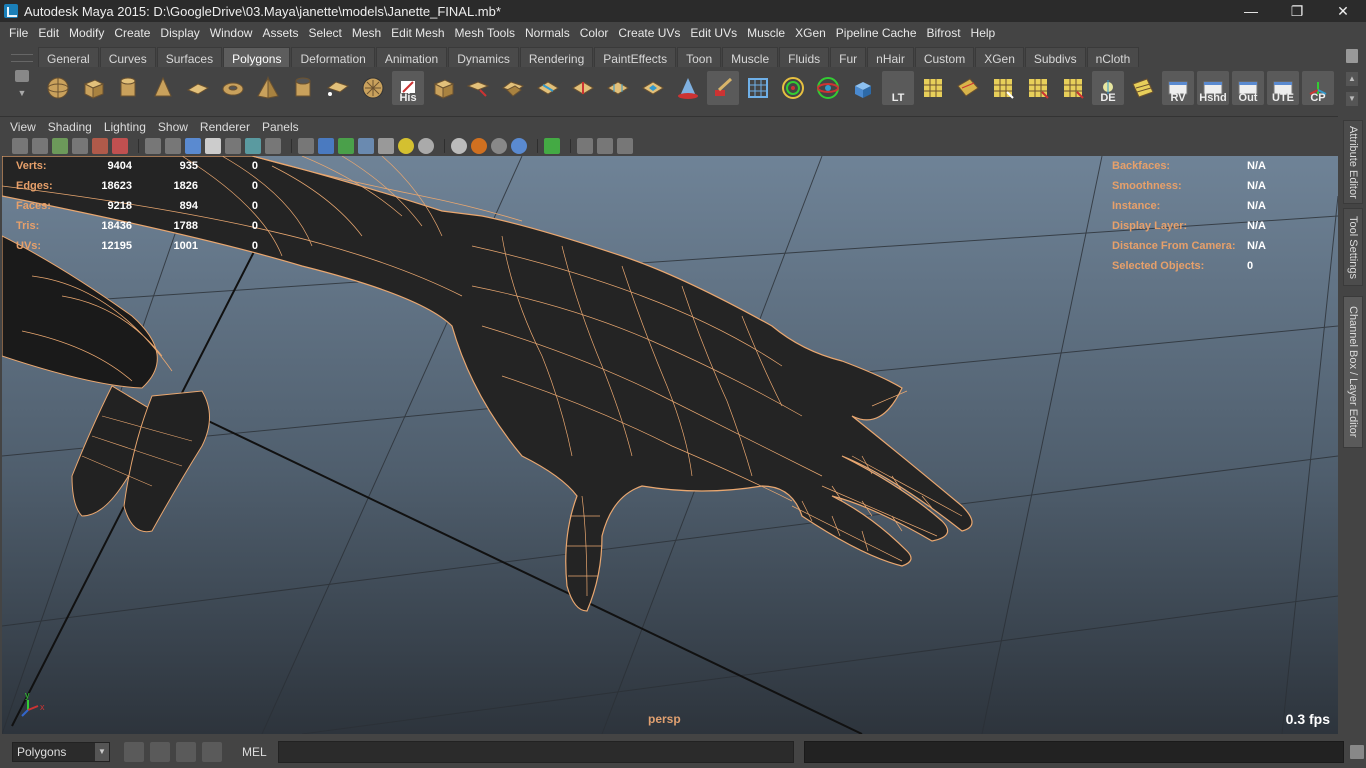 The height and width of the screenshot is (768, 1366). What do you see at coordinates (1251, 11) in the screenshot?
I see `minimize-button: —` at bounding box center [1251, 11].